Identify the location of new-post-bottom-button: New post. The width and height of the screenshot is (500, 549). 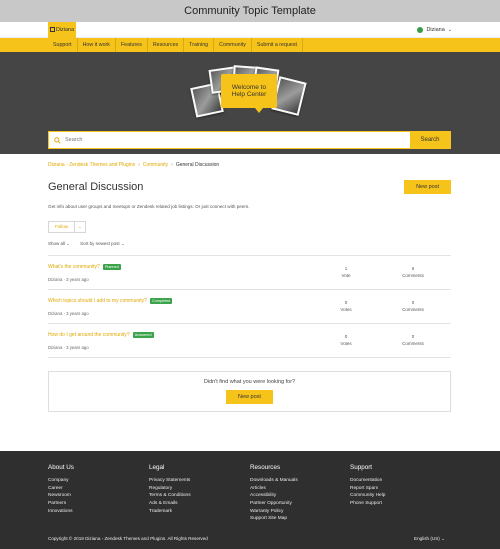
(249, 397).